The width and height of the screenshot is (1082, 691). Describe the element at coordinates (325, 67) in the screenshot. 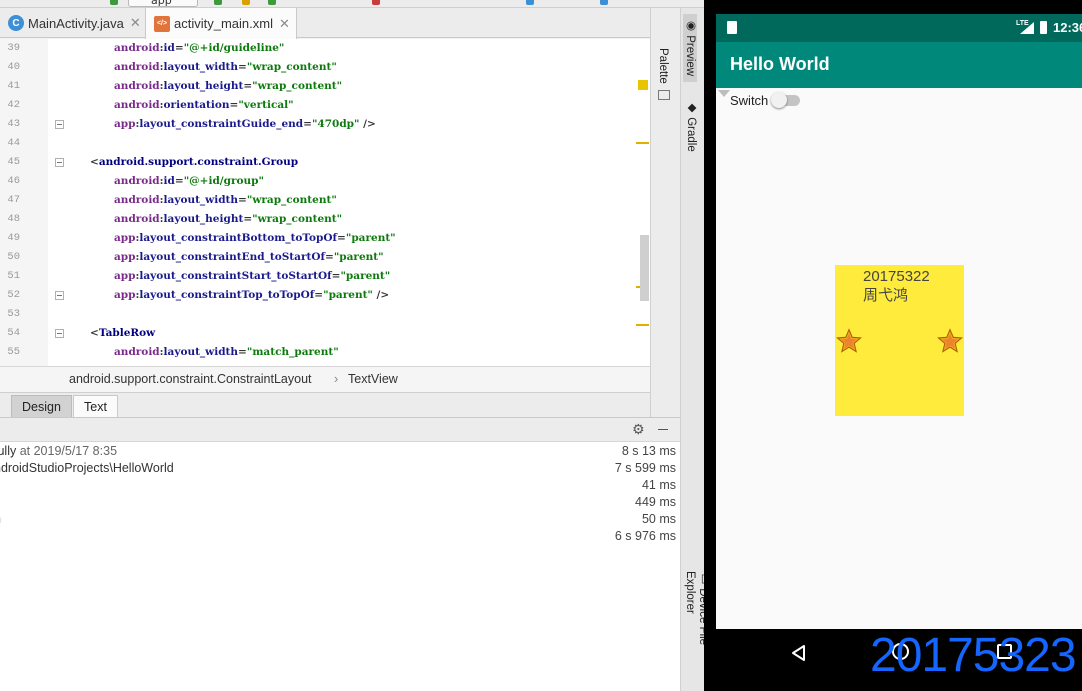

I see `code-line: 40 android:layout_width="wrap_content"` at that location.